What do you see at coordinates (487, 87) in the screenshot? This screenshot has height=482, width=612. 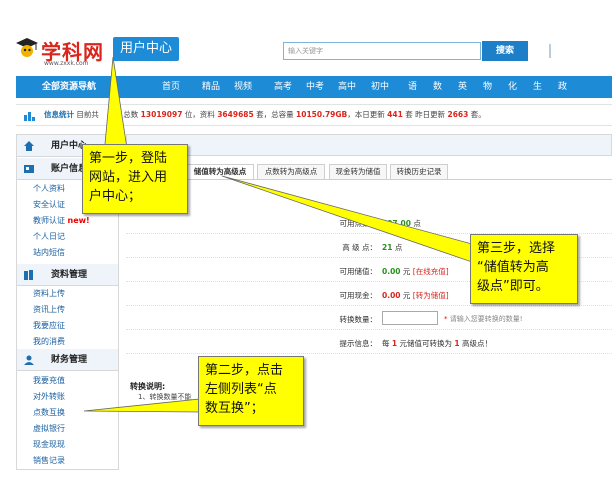 I see `nav-item: 物` at bounding box center [487, 87].